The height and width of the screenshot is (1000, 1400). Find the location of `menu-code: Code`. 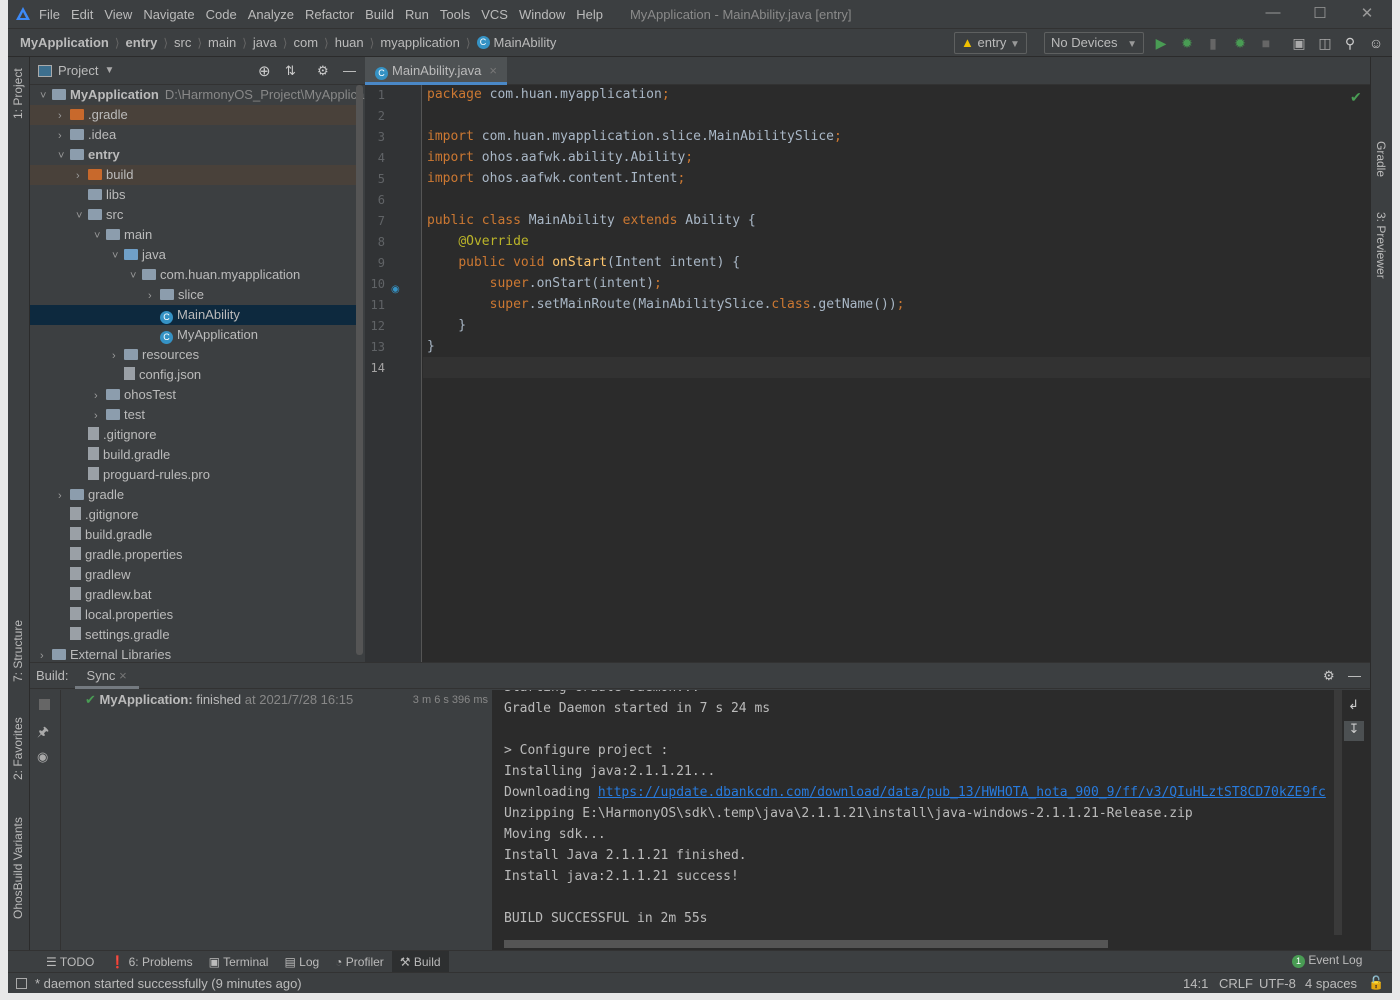

menu-code: Code is located at coordinates (221, 14).